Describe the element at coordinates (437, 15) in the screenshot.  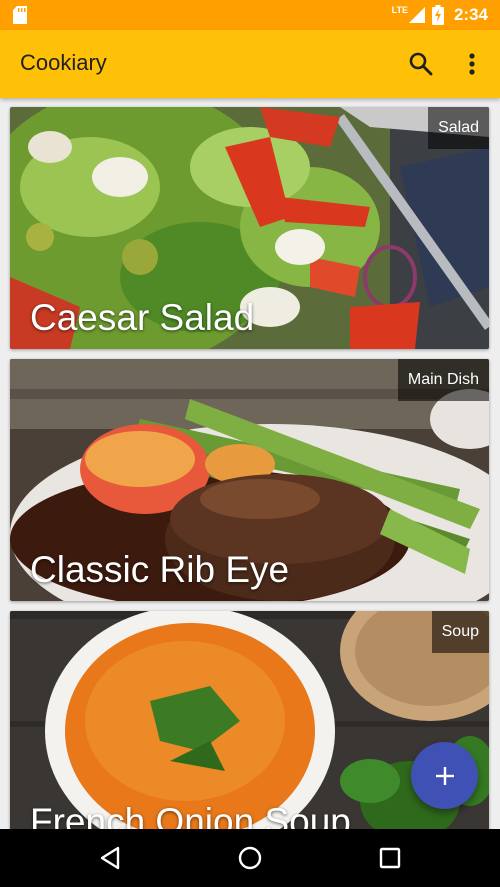
I see `battery-charging-icon` at that location.